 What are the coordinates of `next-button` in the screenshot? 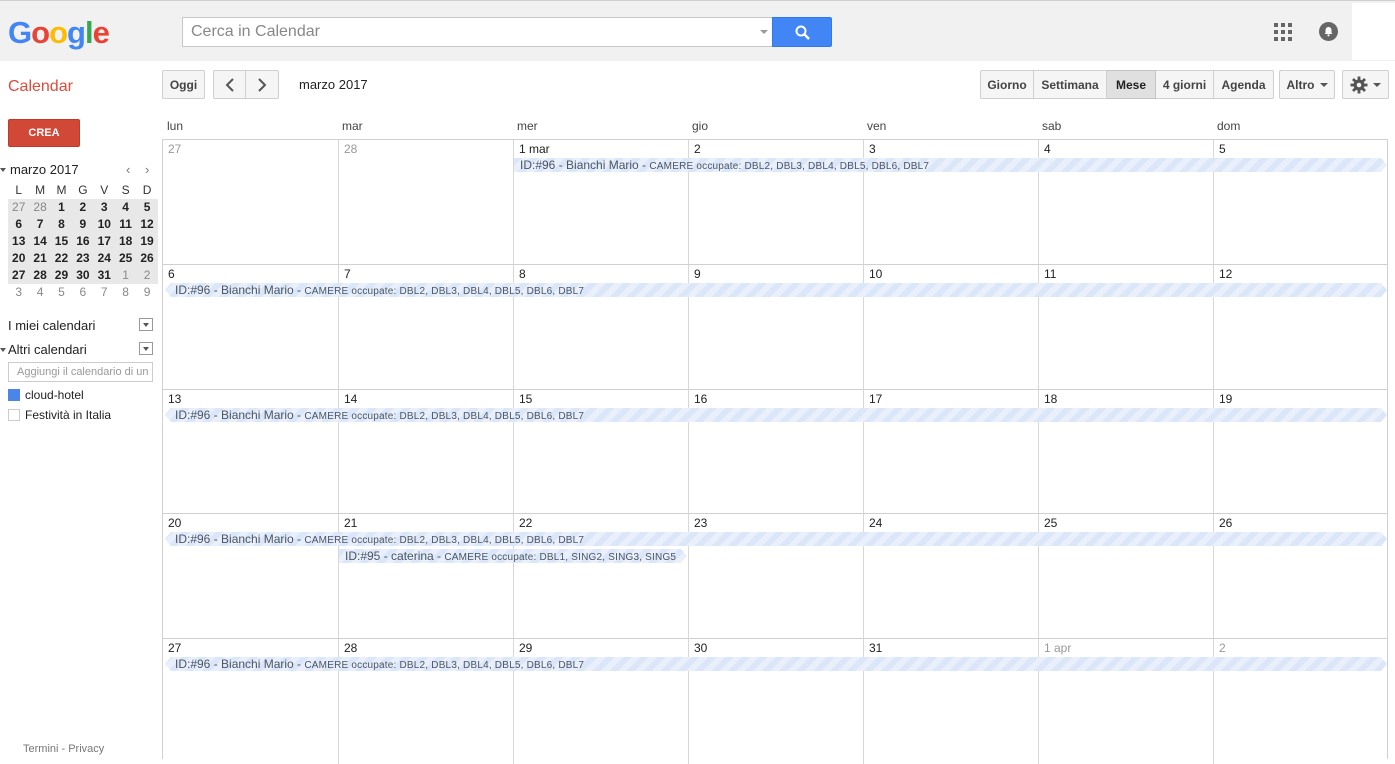 It's located at (262, 84).